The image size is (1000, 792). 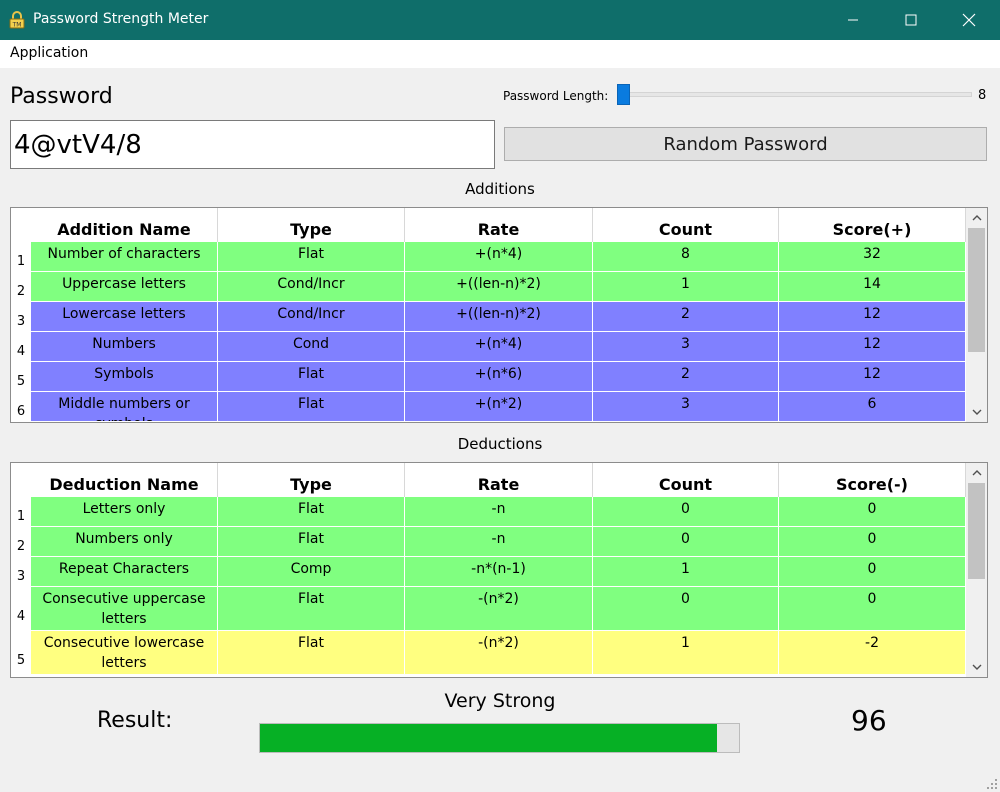 I want to click on deductions-cell-type: Comp, so click(x=311, y=572).